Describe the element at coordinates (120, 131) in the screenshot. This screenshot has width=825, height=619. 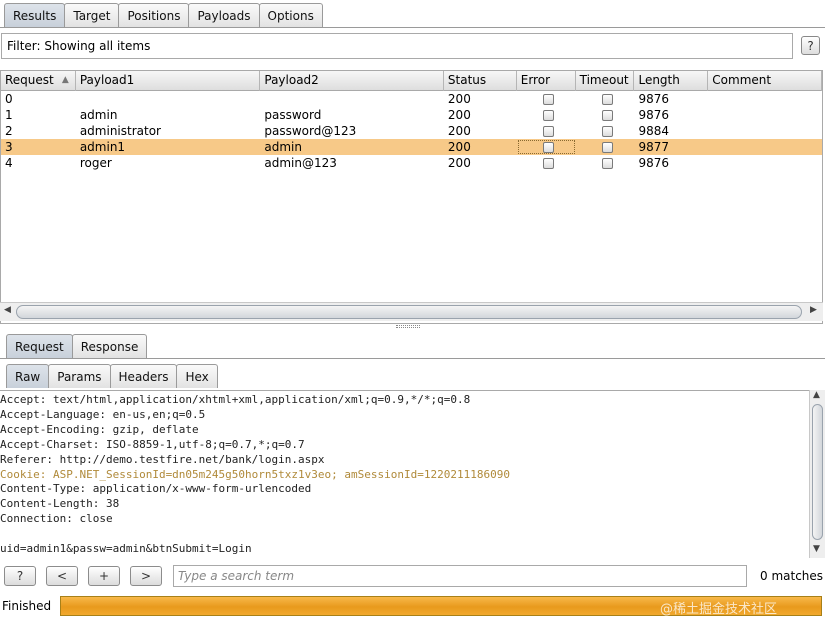
I see `cell-payload1: administrator` at that location.